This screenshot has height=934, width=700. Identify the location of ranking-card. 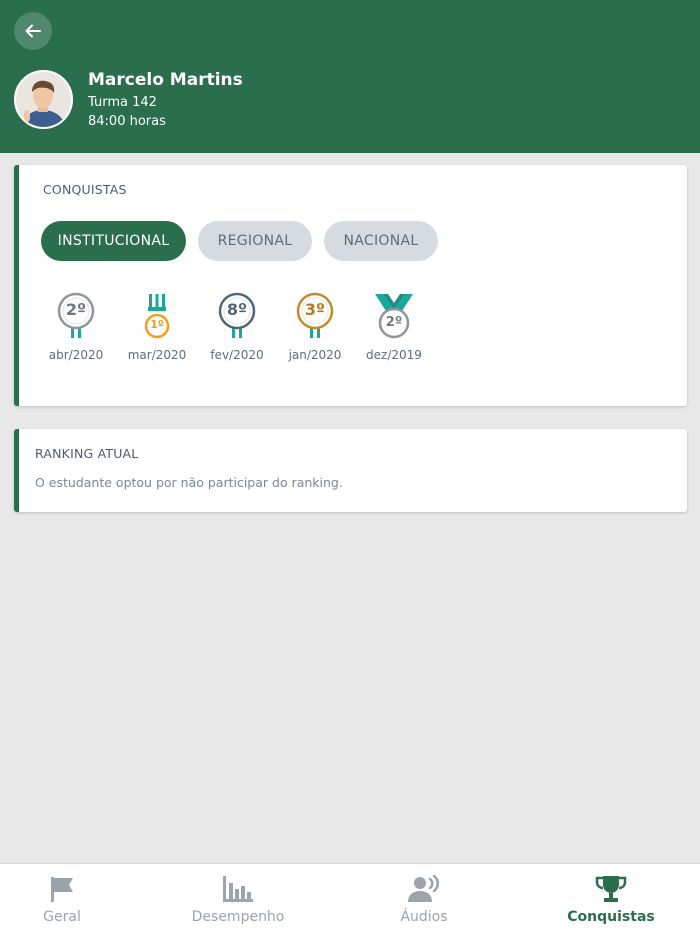
(350, 470).